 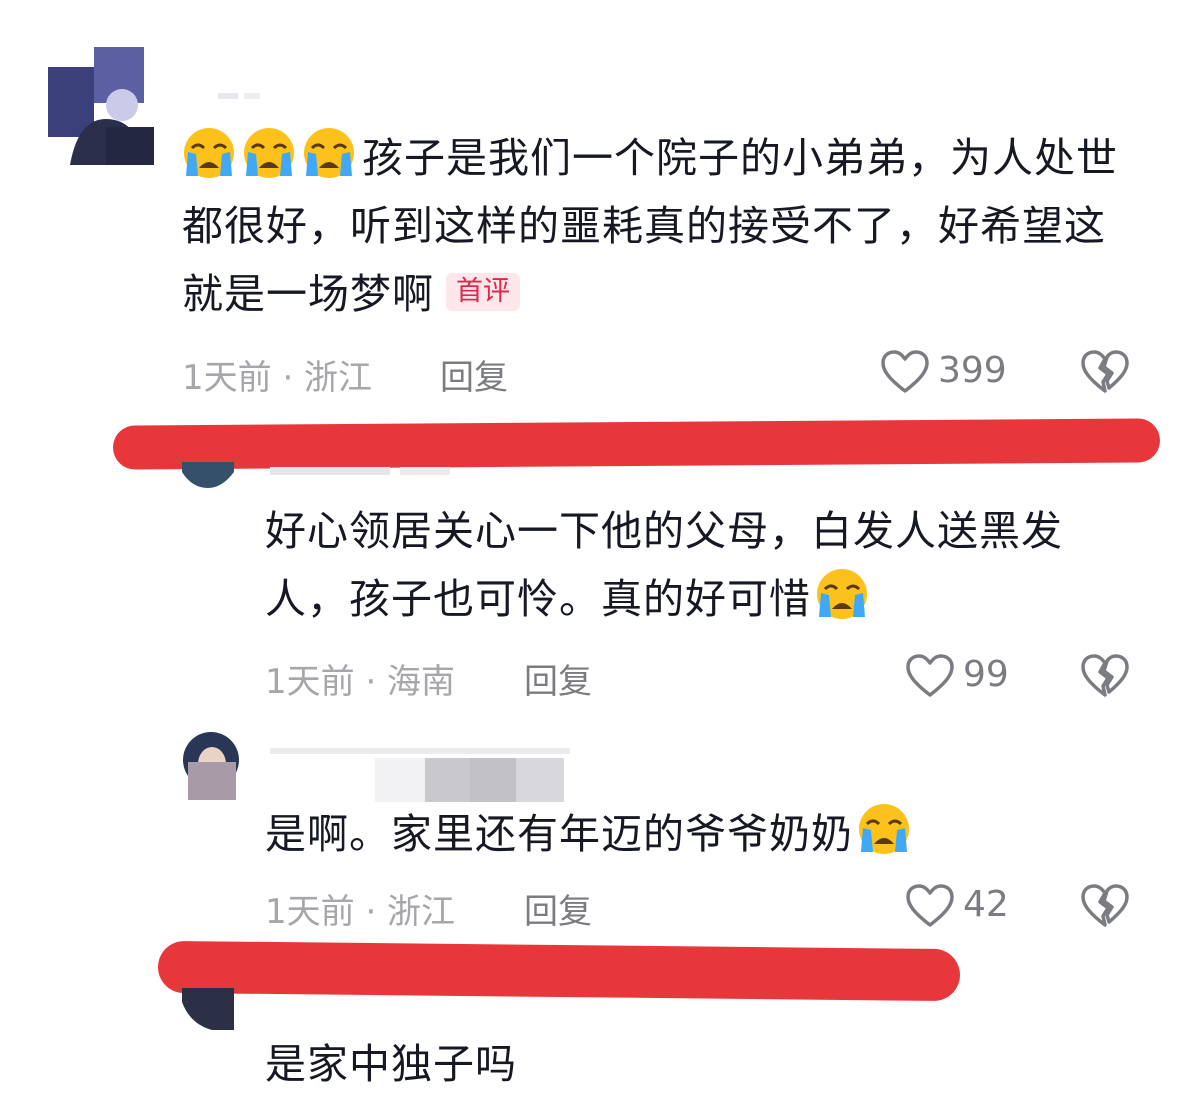 What do you see at coordinates (962, 906) in the screenshot?
I see `like-button: 42` at bounding box center [962, 906].